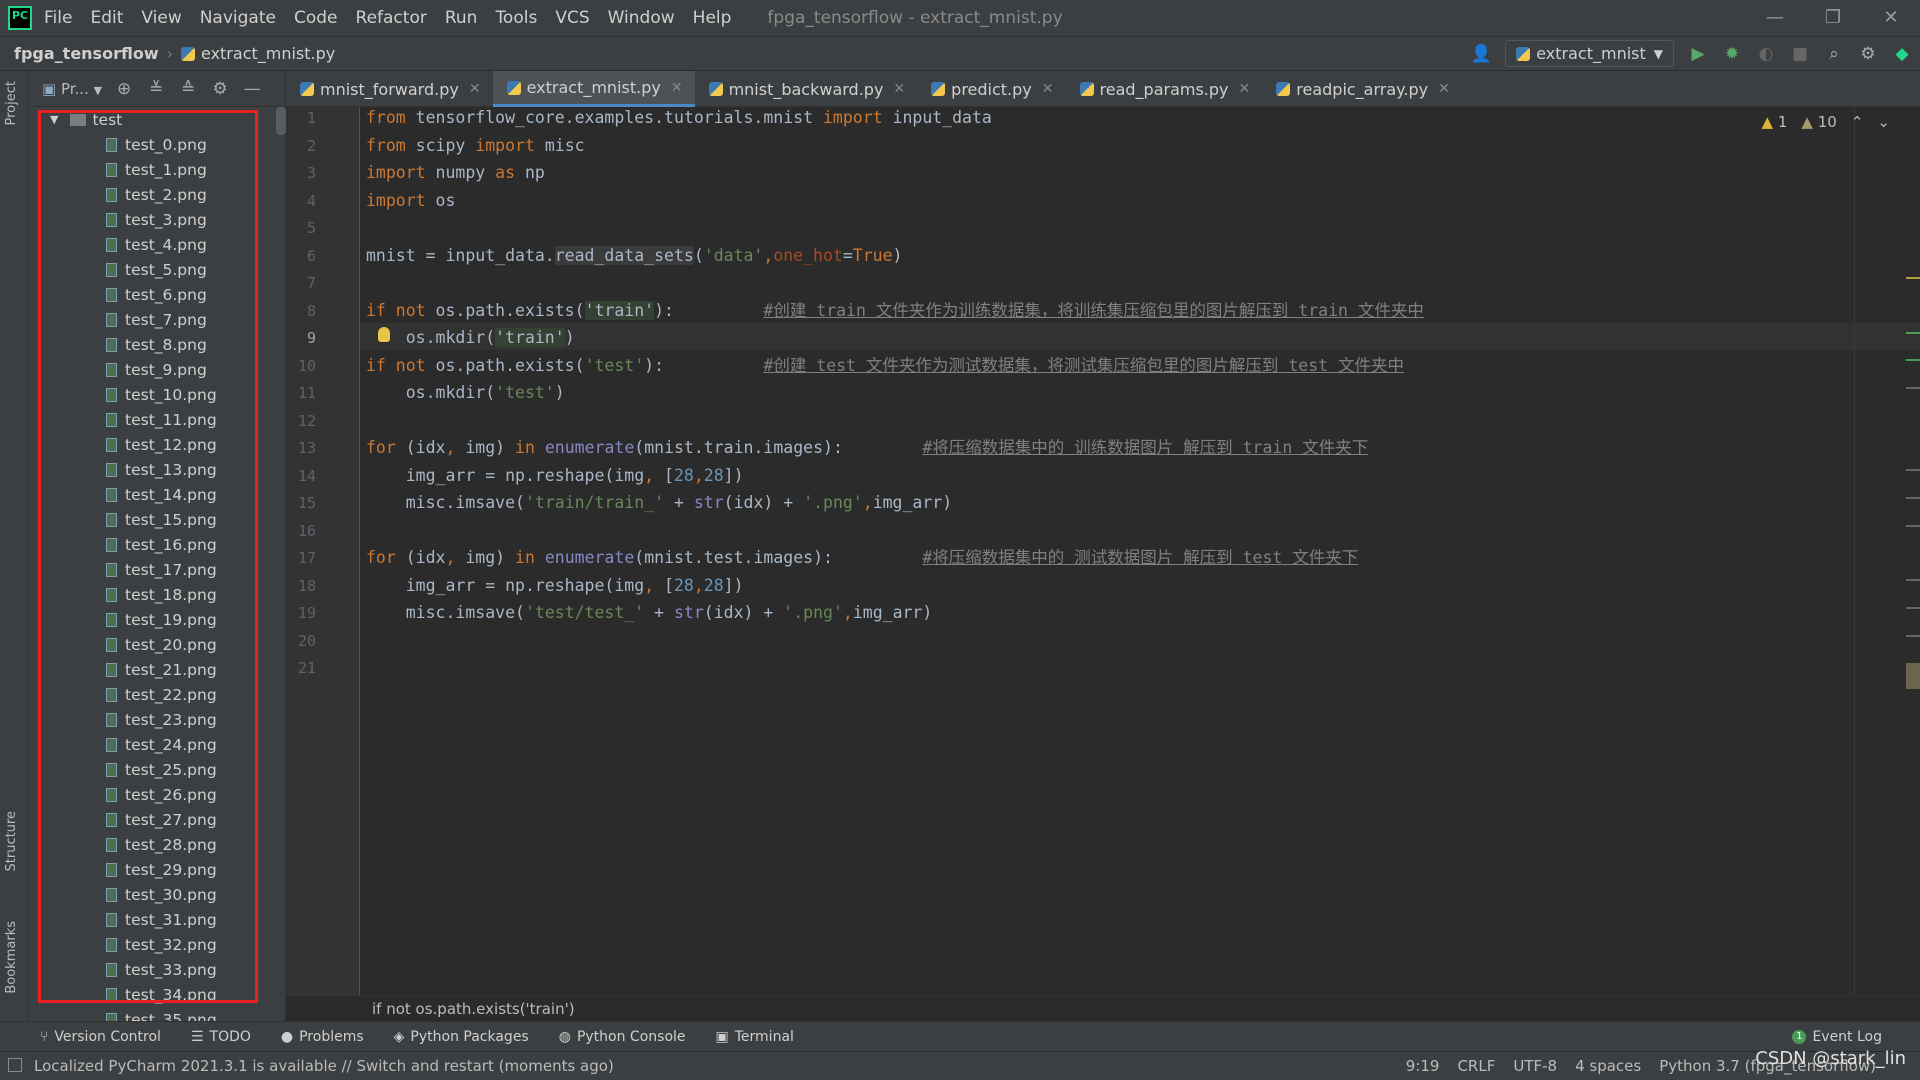 The width and height of the screenshot is (1920, 1080). What do you see at coordinates (188, 89) in the screenshot?
I see `collapse-all-icon: ≙` at bounding box center [188, 89].